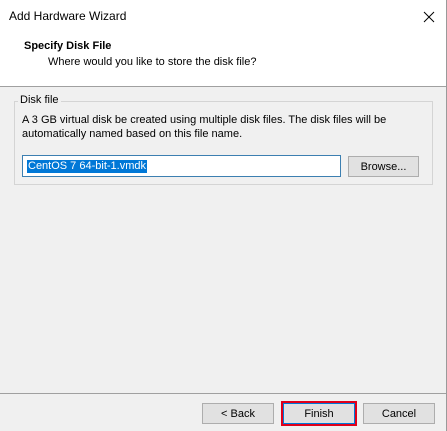  I want to click on page-title: Specify Disk File, so click(68, 46).